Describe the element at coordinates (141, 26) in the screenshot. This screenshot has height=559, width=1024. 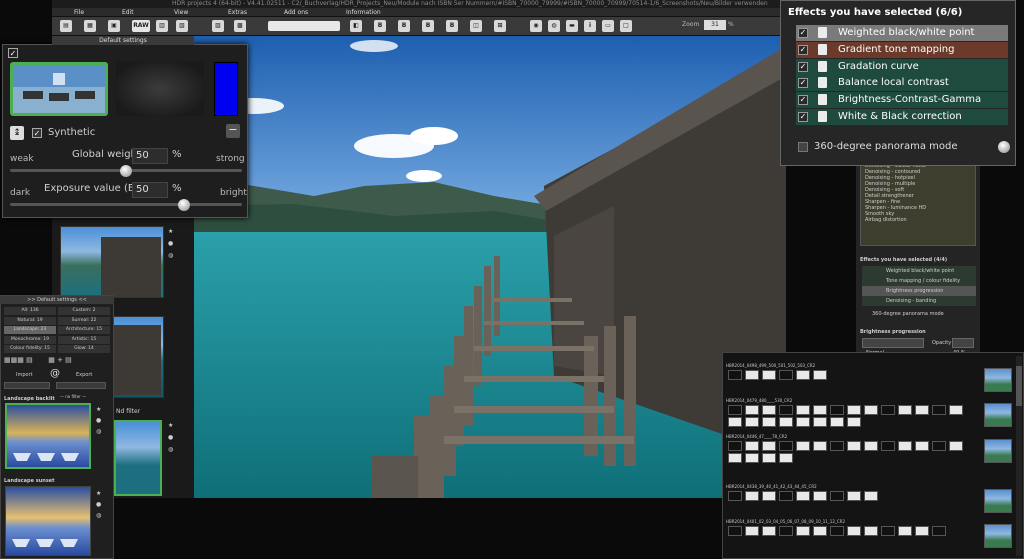
I see `raw-button: RAW` at that location.